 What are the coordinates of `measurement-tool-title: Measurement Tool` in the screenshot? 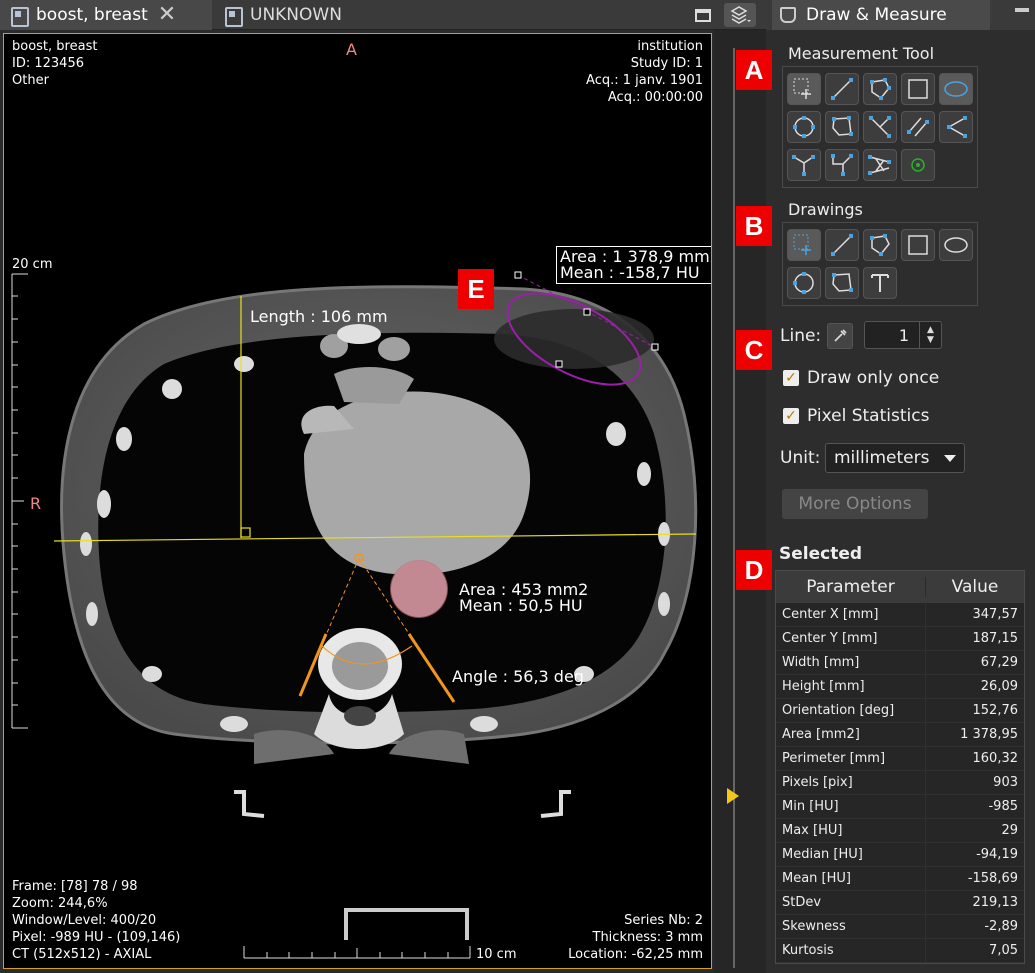 It's located at (861, 53).